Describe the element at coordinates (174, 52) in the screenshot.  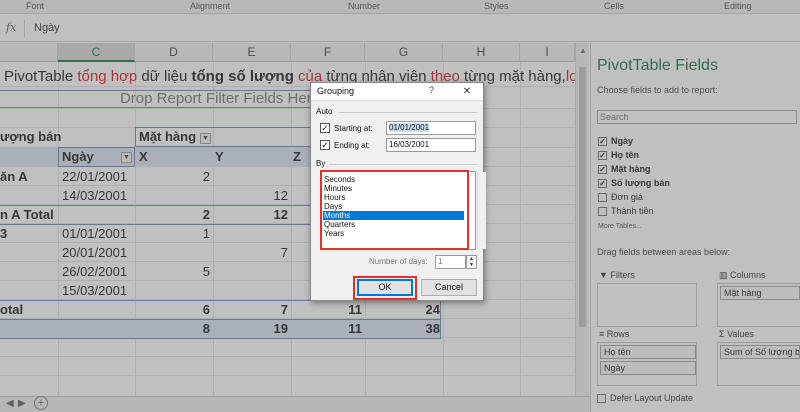
I see `column-header-d: D` at that location.